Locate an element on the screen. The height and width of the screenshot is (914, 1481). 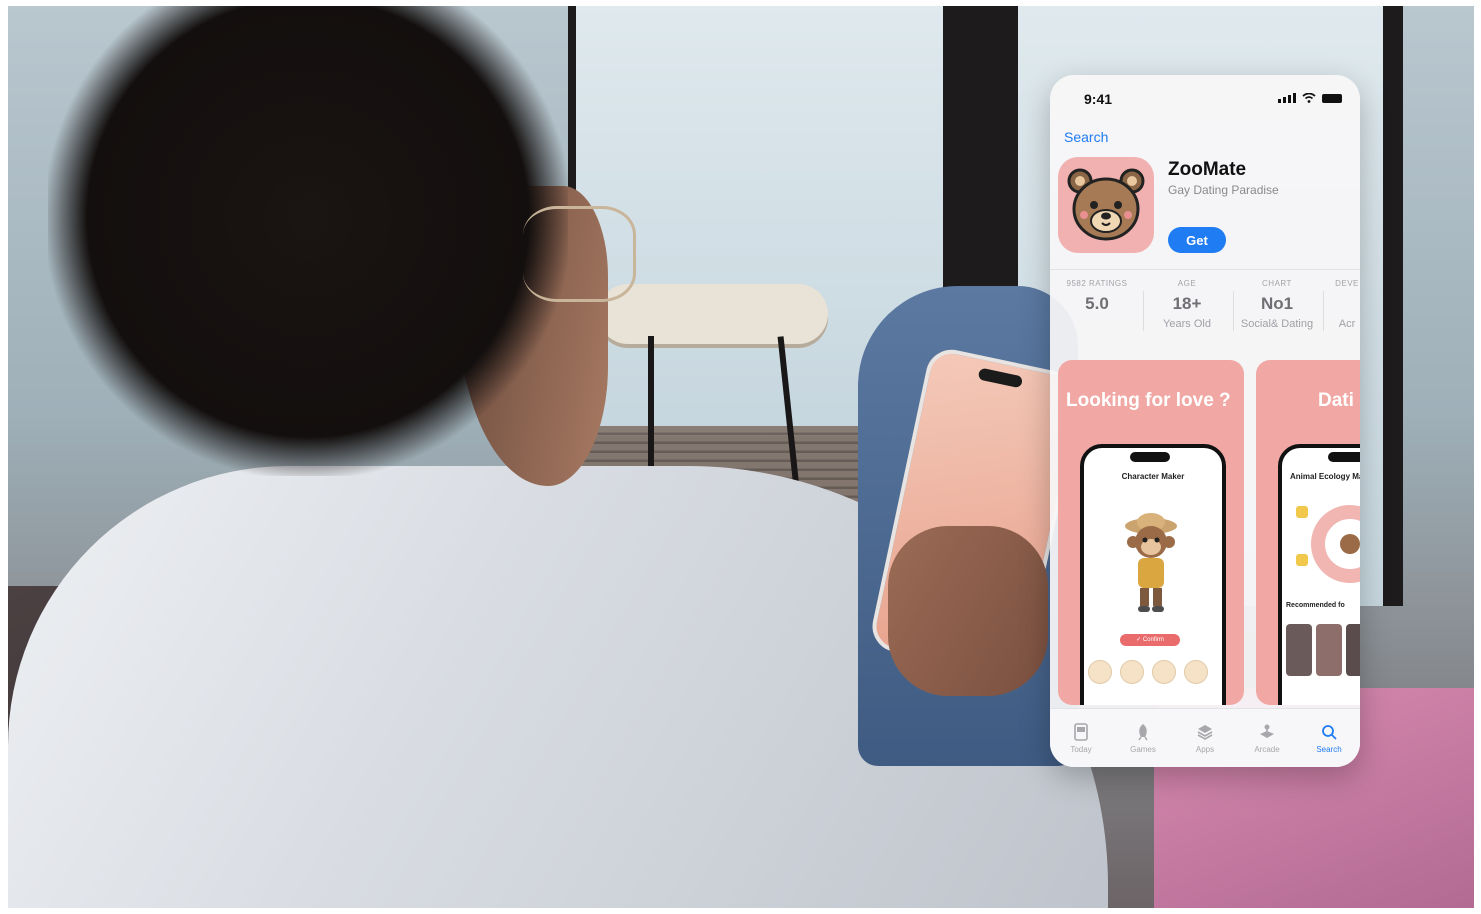
stat-detail: Acr is located at coordinates (1347, 324).